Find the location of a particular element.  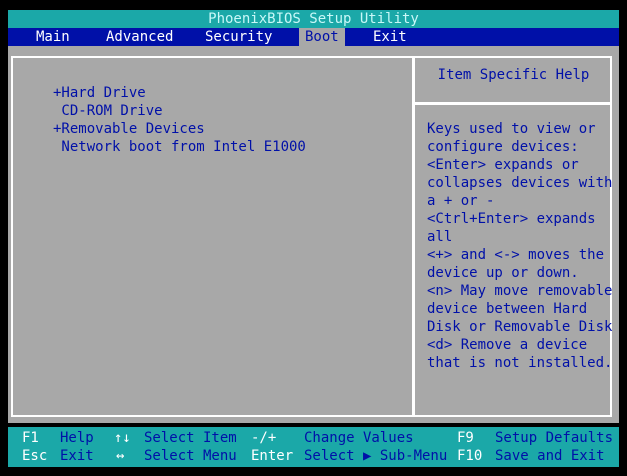

help-line: collapses devices with is located at coordinates (520, 183).